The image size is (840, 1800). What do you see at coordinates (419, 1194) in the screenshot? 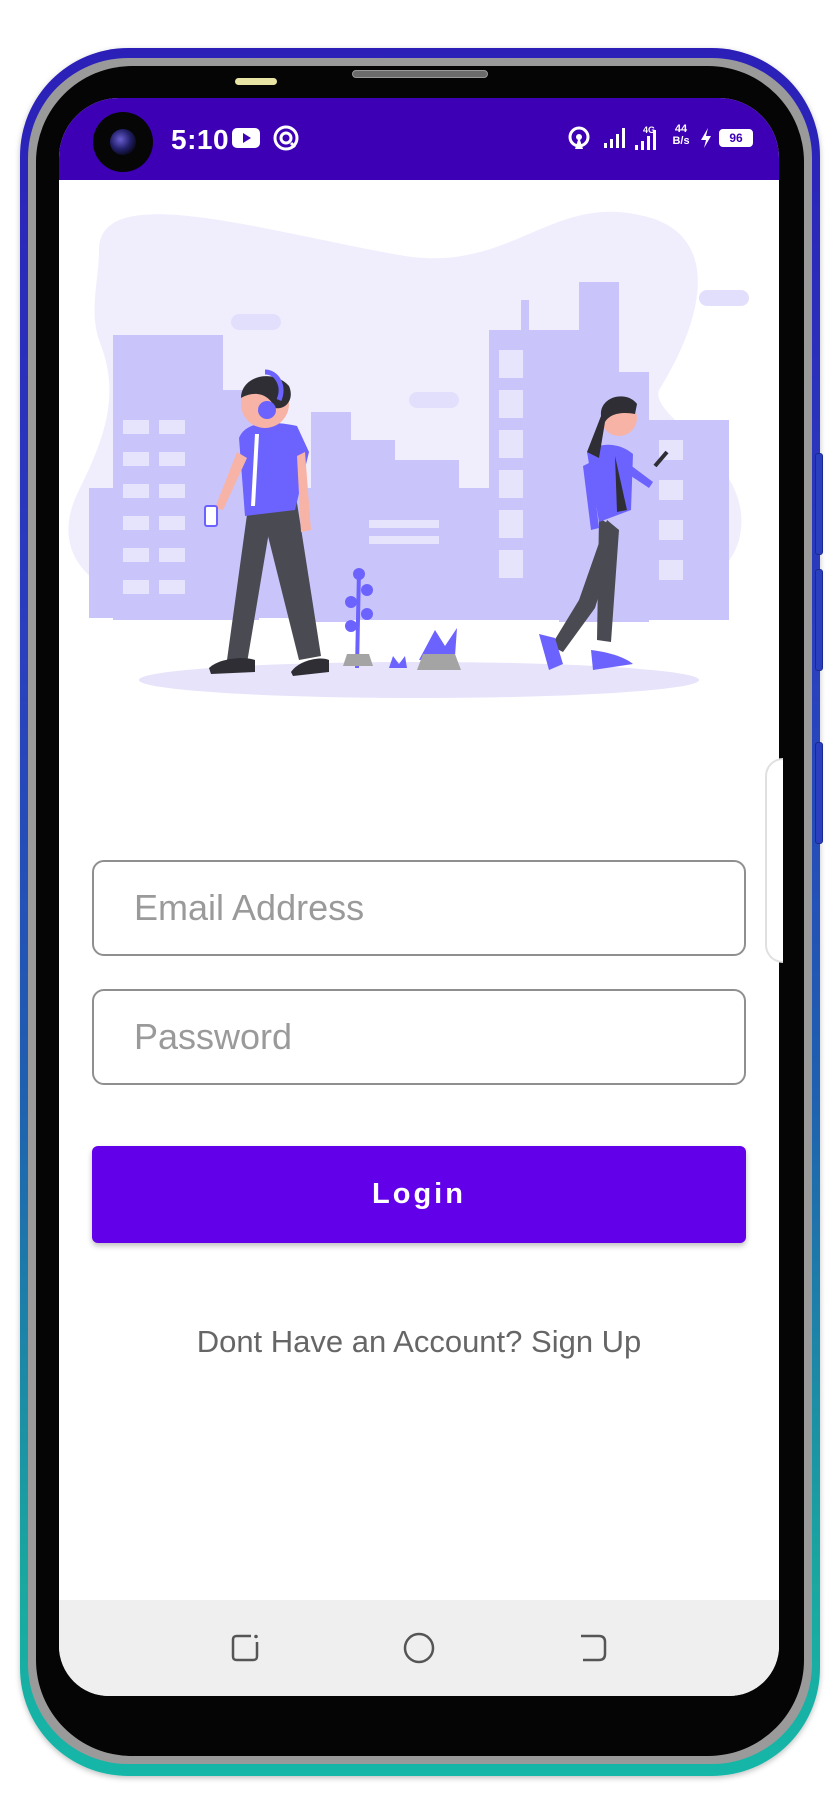
I see `login-button: Login` at bounding box center [419, 1194].